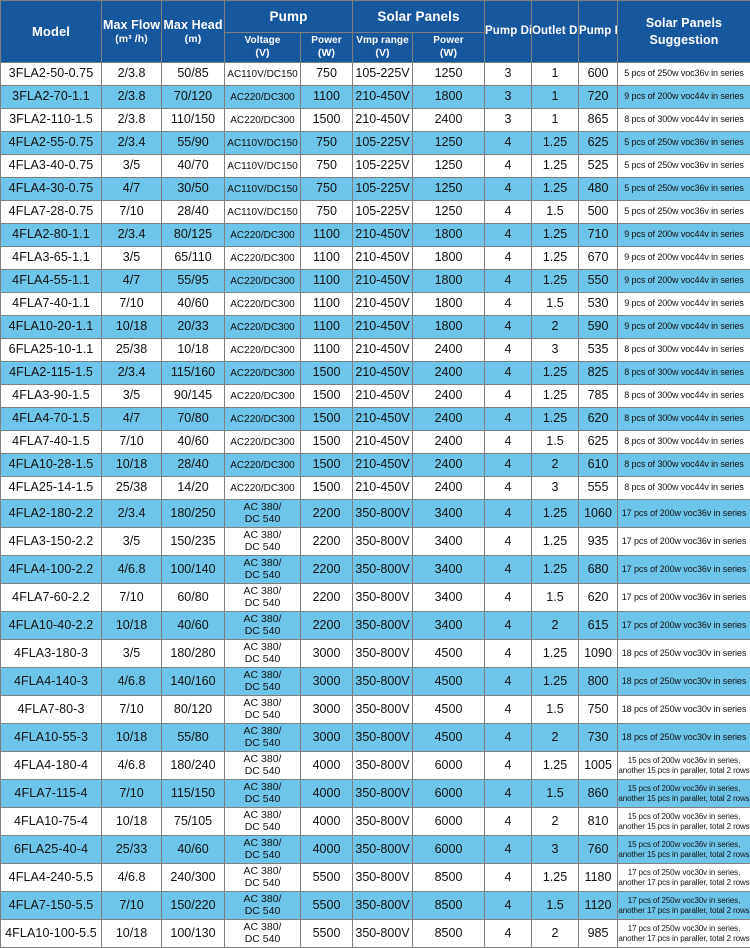 This screenshot has height=948, width=750. I want to click on suggestion-line2: another 15 pcs in paraller, total 2 rows, so click(684, 799).